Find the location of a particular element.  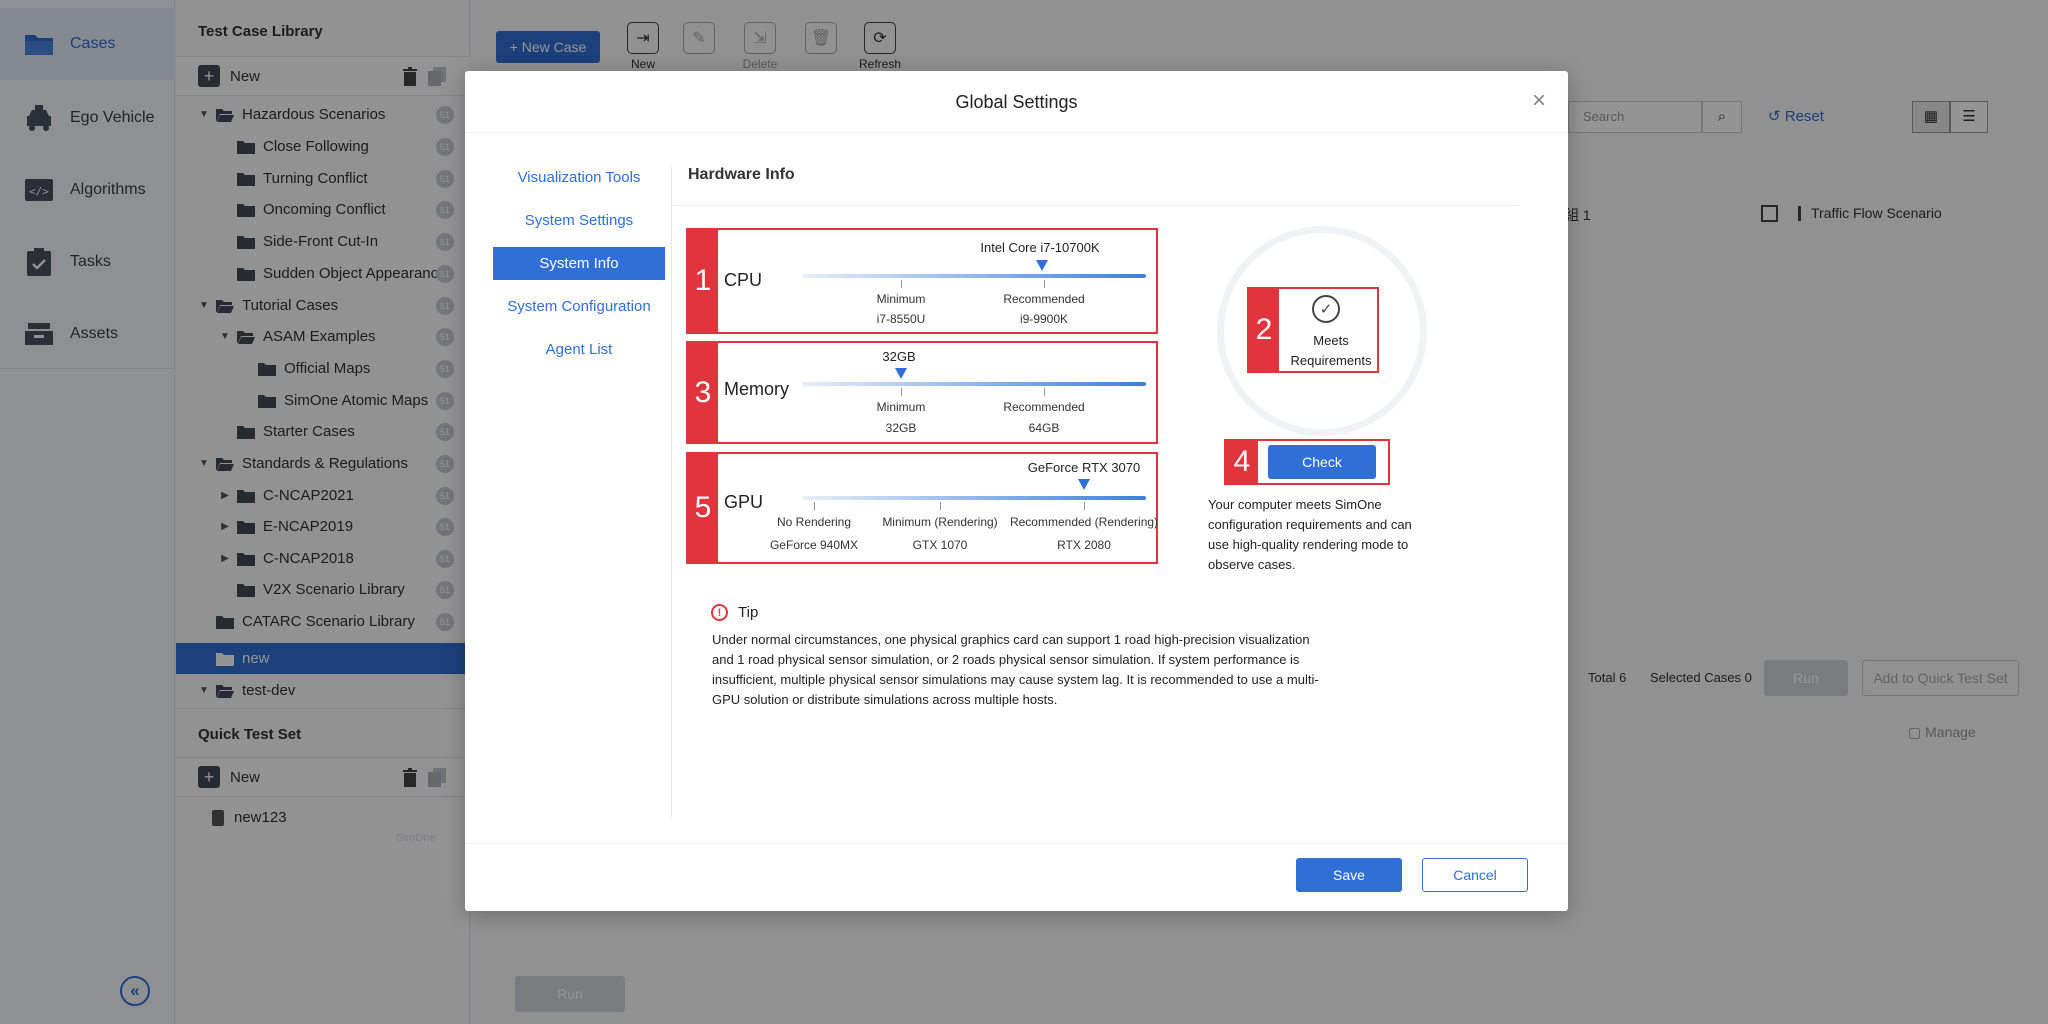

gpu-rec-label: Recommended (Rendering) is located at coordinates (1084, 522).